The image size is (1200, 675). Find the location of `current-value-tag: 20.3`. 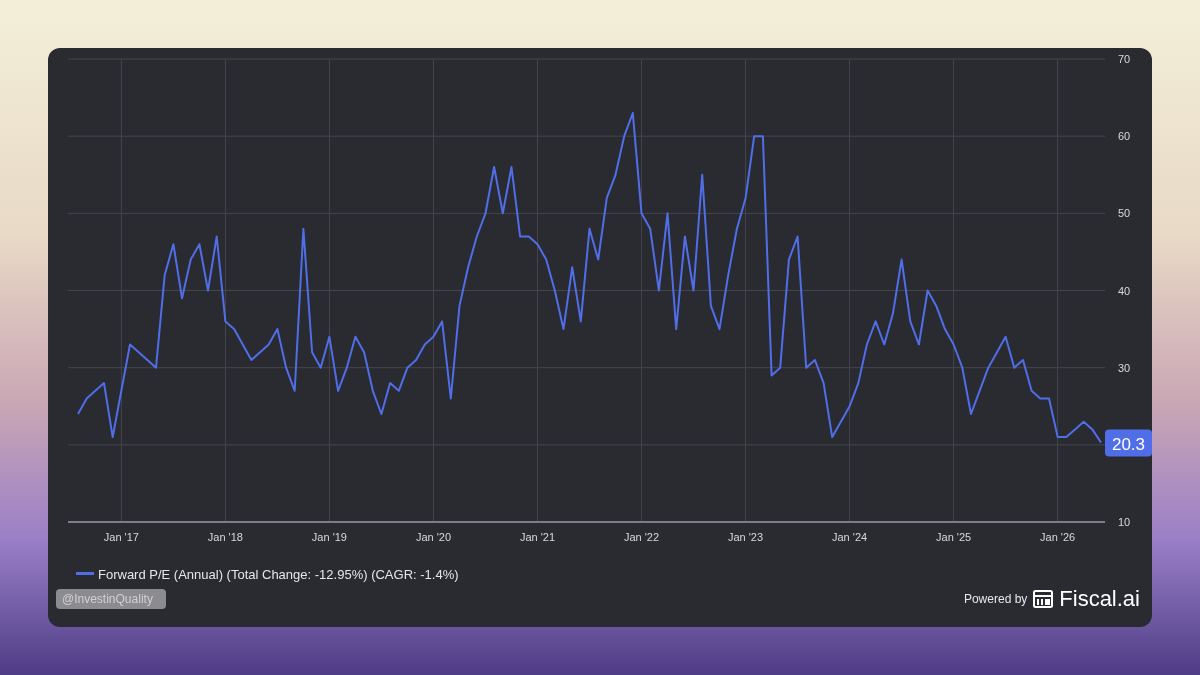

current-value-tag: 20.3 is located at coordinates (1128, 443).